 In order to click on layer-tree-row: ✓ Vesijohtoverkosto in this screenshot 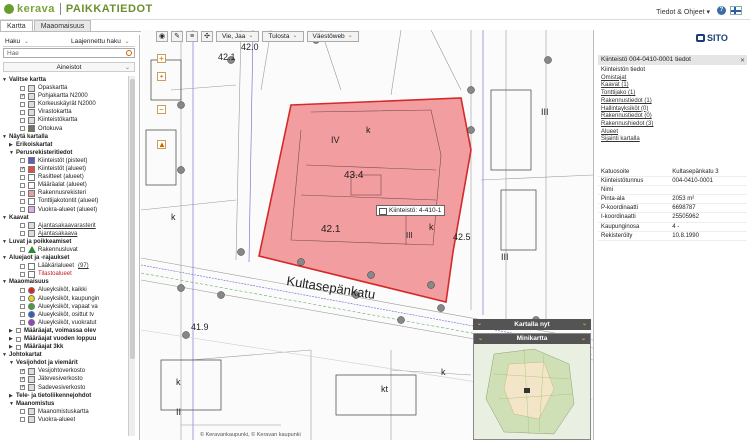, I will do `click(66, 371)`.